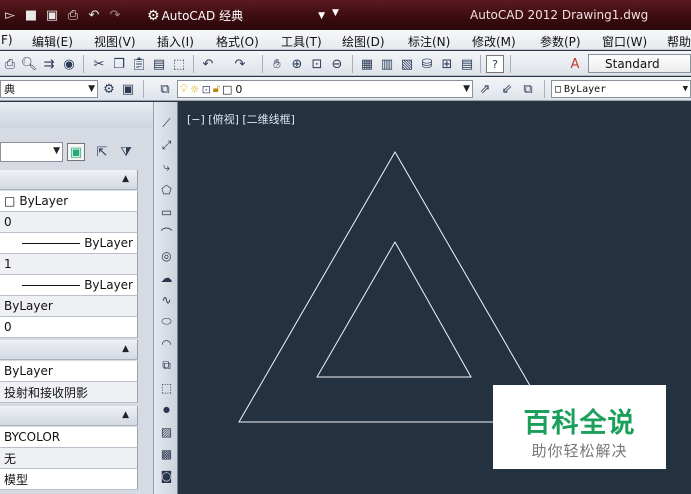 This screenshot has height=494, width=691. What do you see at coordinates (76, 152) in the screenshot?
I see `toggle-pickadd-icon: ▣` at bounding box center [76, 152].